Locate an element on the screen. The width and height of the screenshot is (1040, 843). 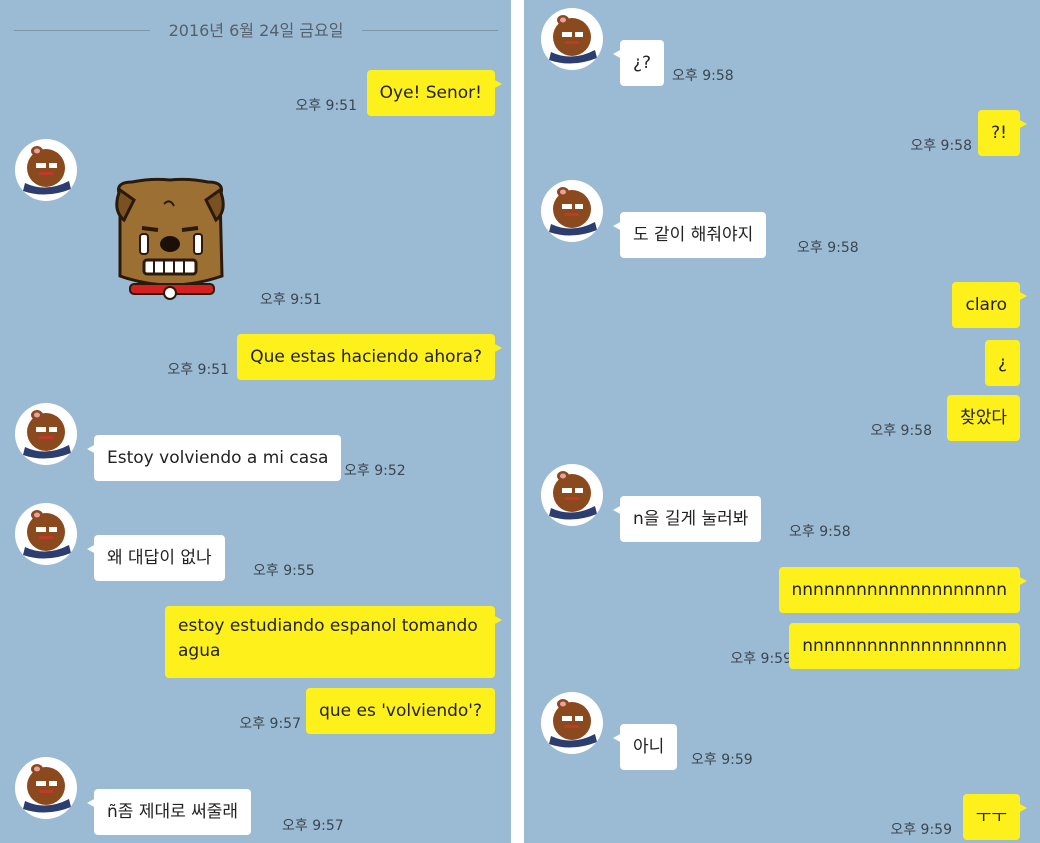
my-message-bubble: nnnnnnnnnnnnnnnnnnnn is located at coordinates (902, 590).